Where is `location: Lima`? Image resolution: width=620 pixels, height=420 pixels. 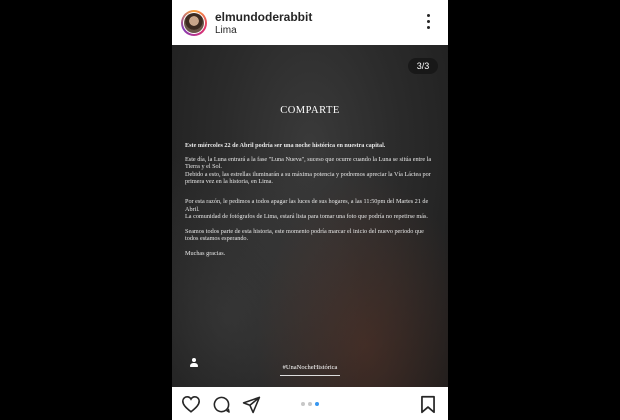
location: Lima is located at coordinates (226, 30).